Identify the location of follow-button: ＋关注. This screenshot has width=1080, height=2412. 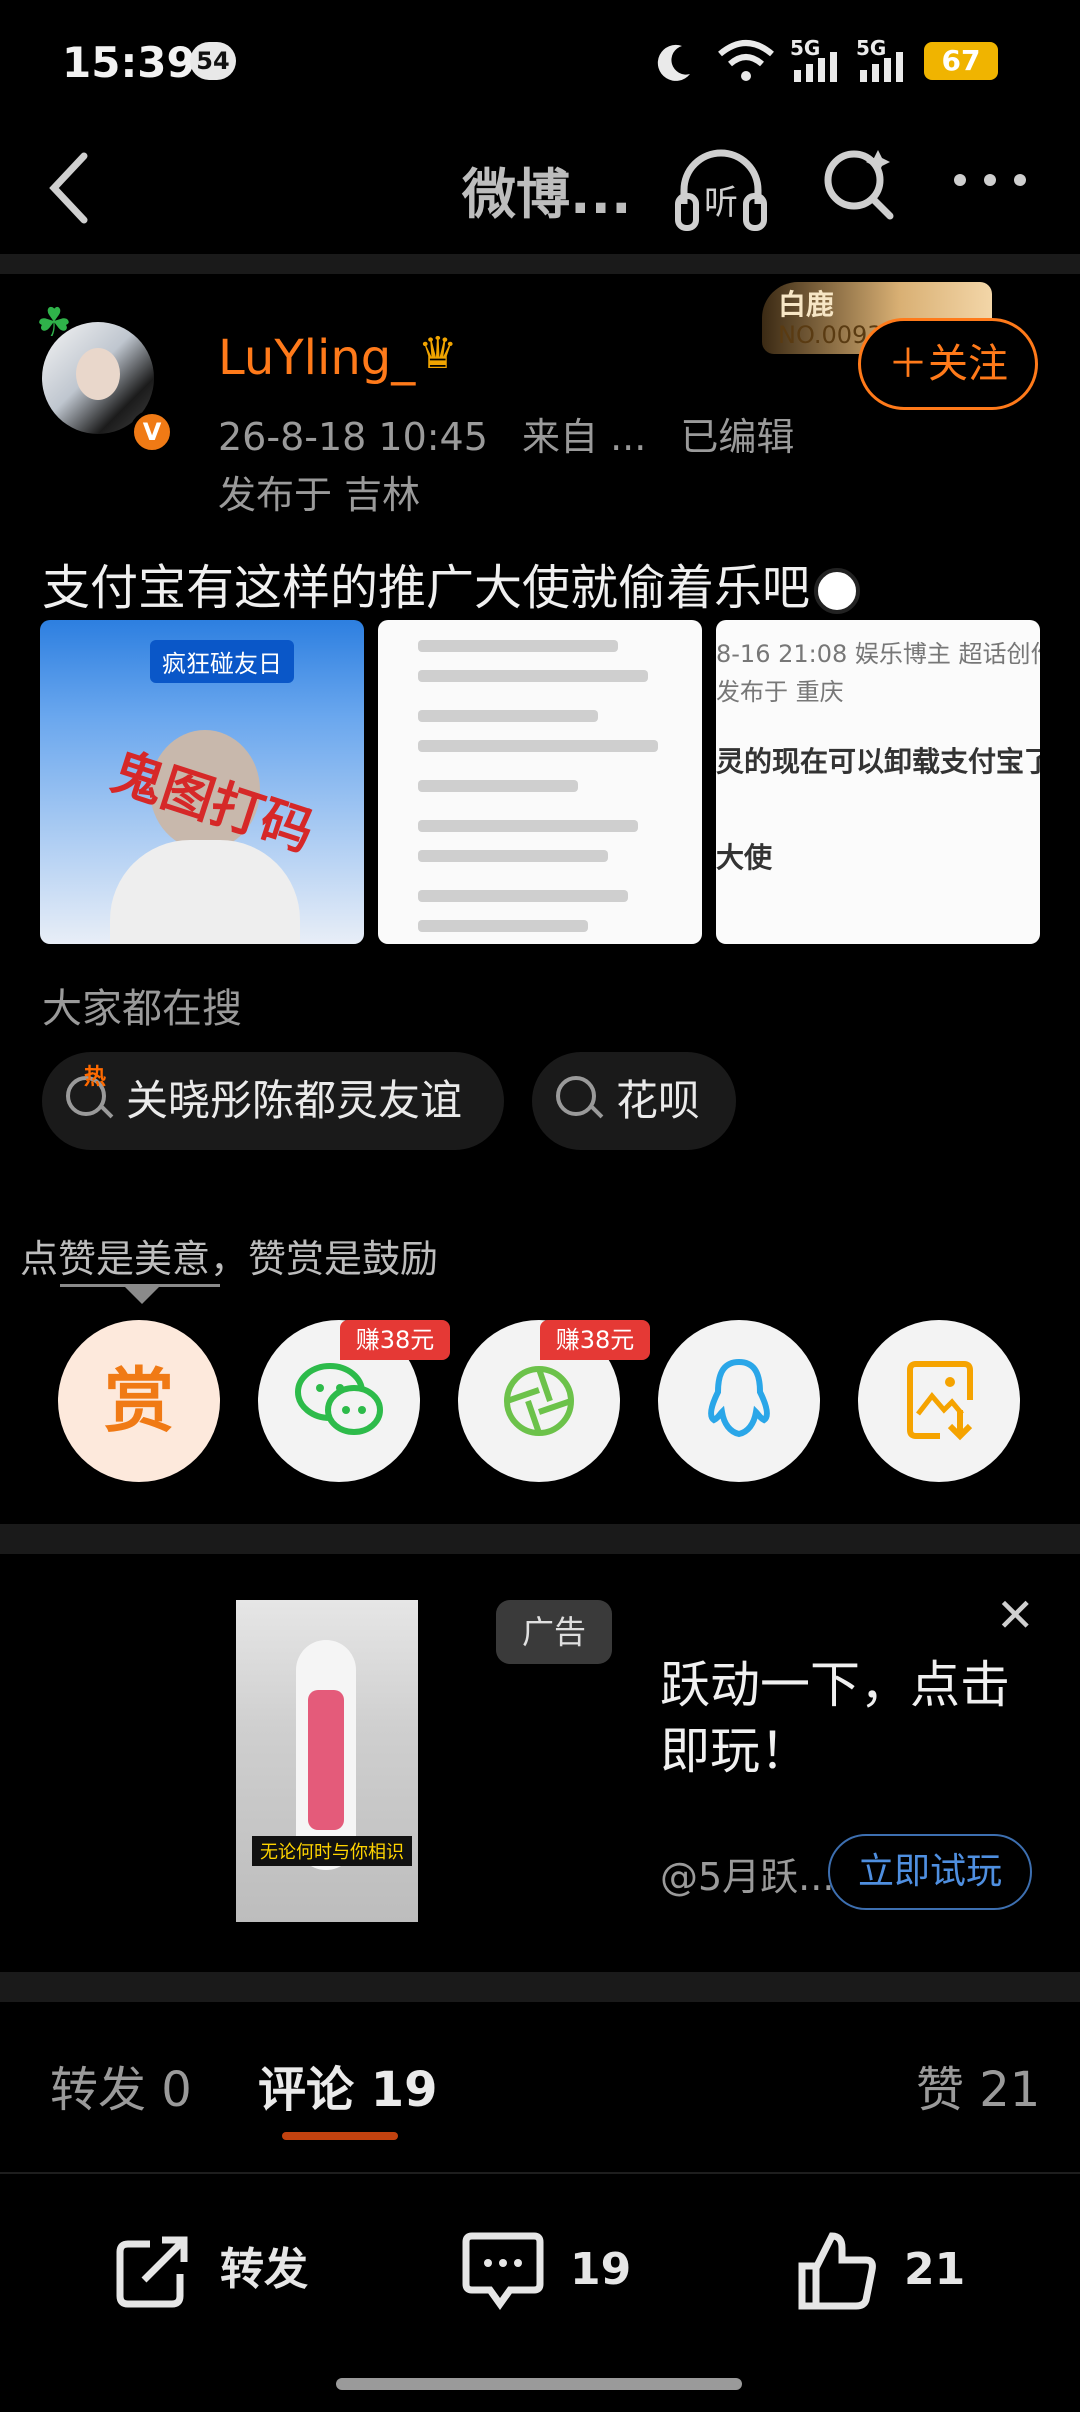
(948, 364).